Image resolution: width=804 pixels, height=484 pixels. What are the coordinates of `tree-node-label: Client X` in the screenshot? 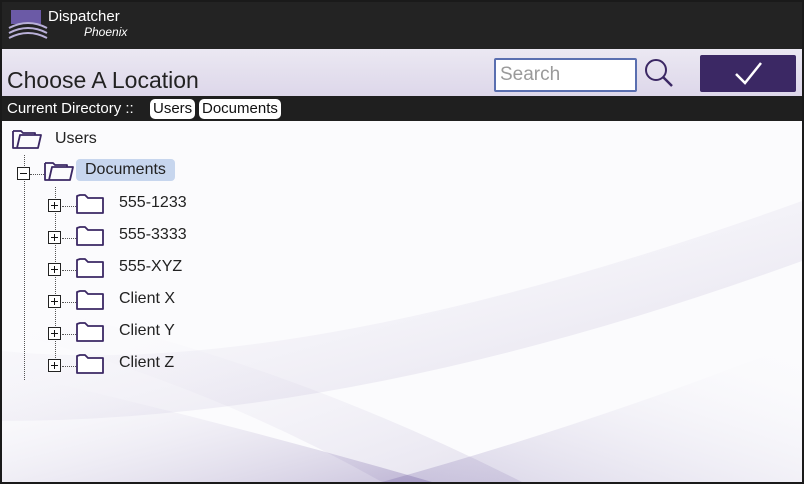 It's located at (147, 298).